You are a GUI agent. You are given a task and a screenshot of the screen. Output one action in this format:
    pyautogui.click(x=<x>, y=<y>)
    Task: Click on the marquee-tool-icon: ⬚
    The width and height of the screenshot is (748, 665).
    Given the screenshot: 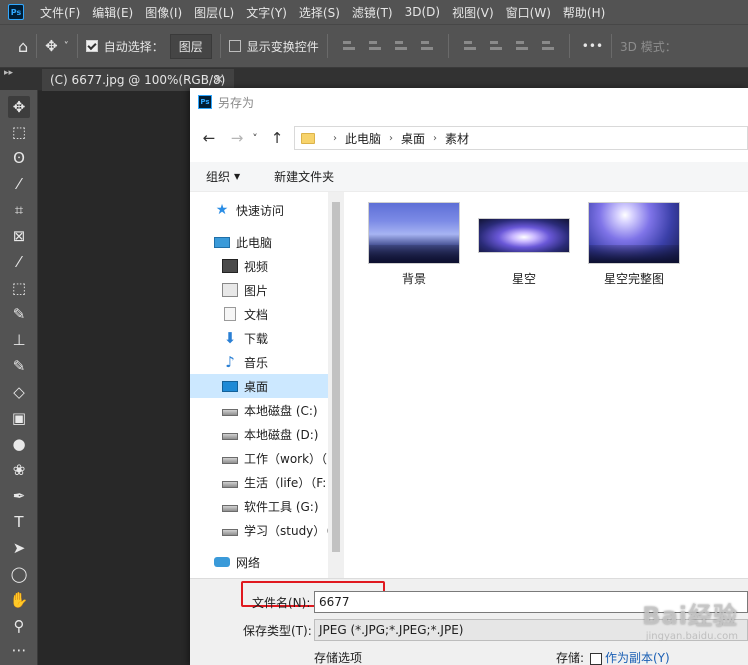 What is the action you would take?
    pyautogui.click(x=19, y=132)
    